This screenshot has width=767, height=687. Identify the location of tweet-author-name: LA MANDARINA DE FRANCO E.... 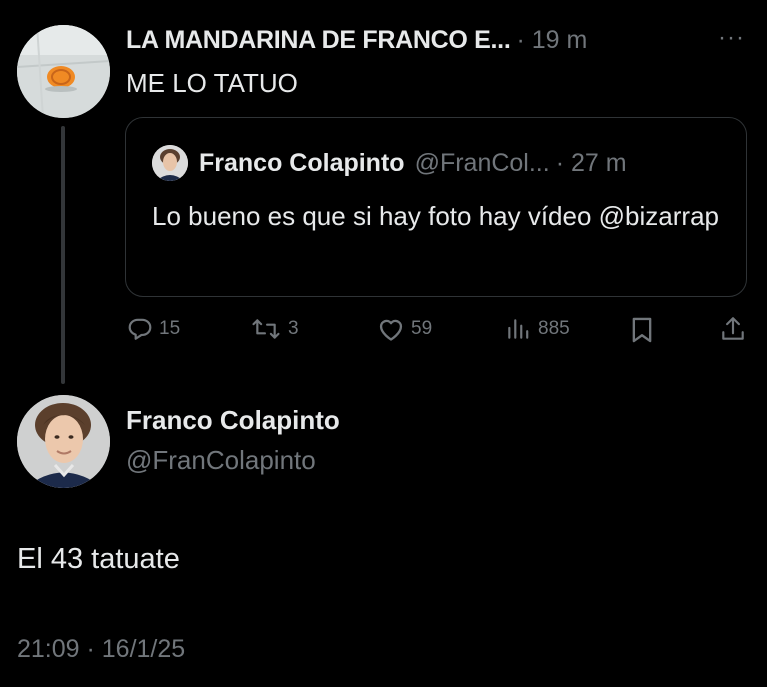
(318, 40).